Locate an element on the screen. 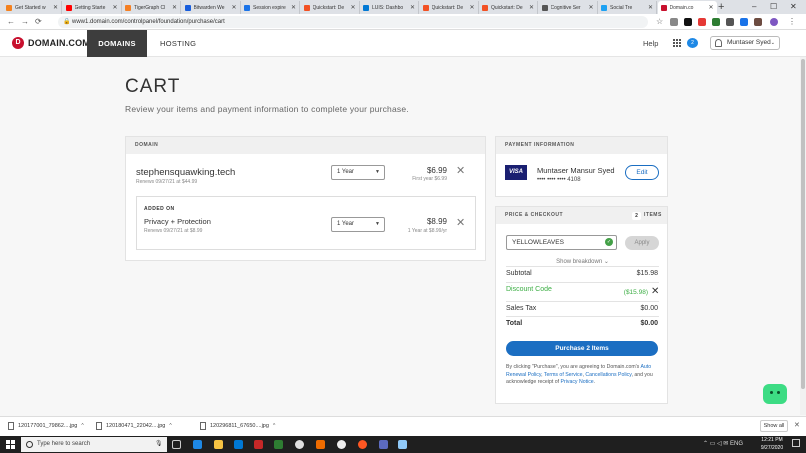 This screenshot has width=806, height=453. purchase-button: Purchase 2 Items is located at coordinates (582, 348).